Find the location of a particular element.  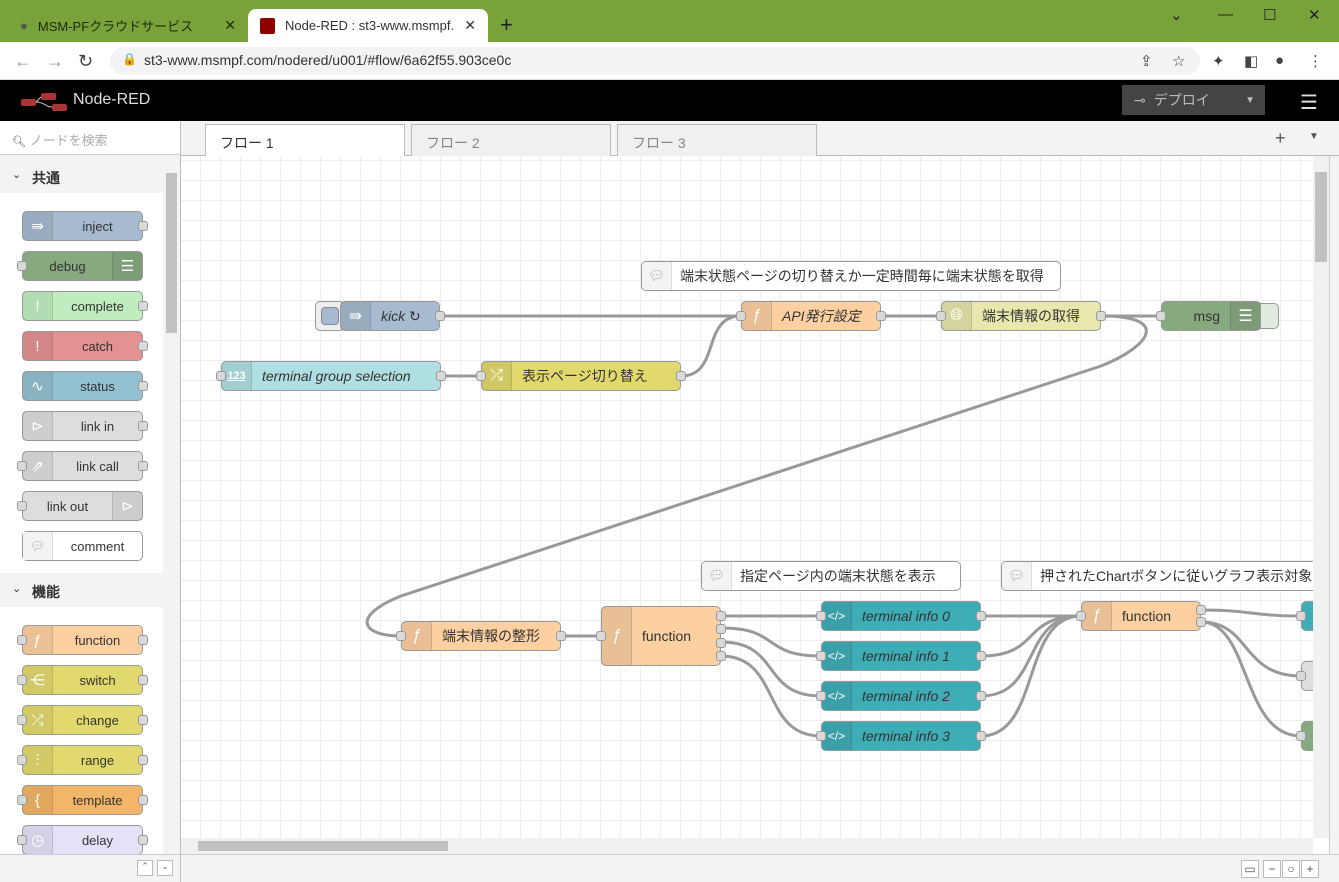

browser-menu-icon: ⋮ is located at coordinates (1315, 61).